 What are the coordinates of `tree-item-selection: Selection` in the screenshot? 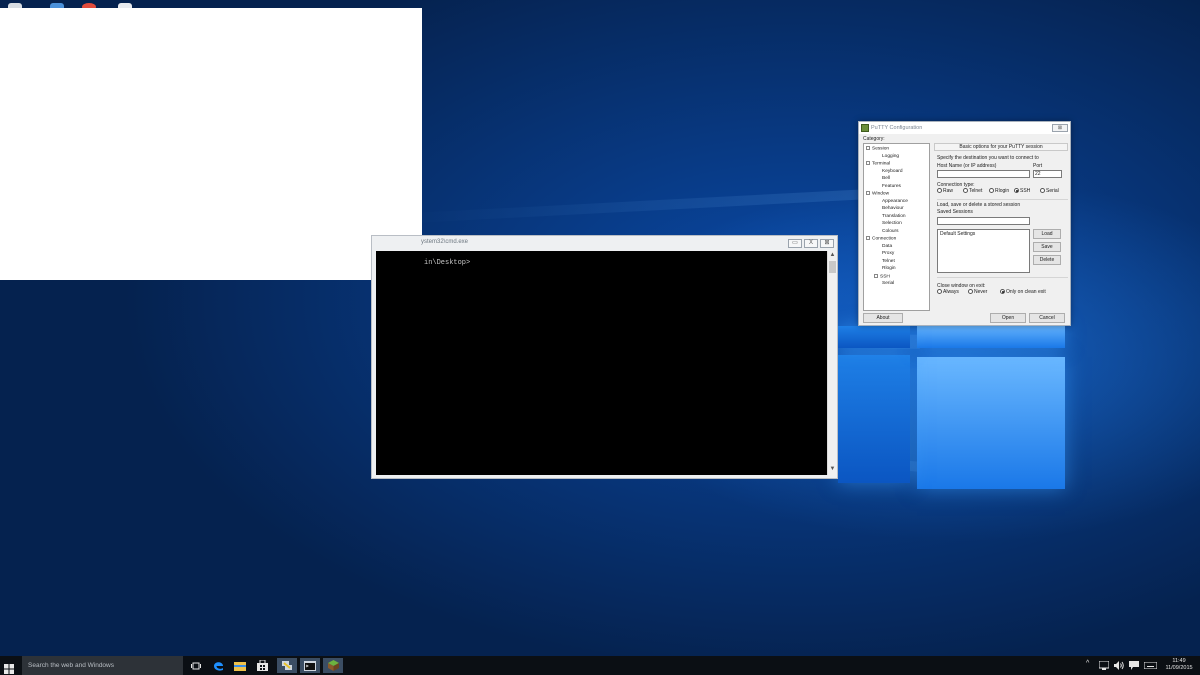 It's located at (892, 223).